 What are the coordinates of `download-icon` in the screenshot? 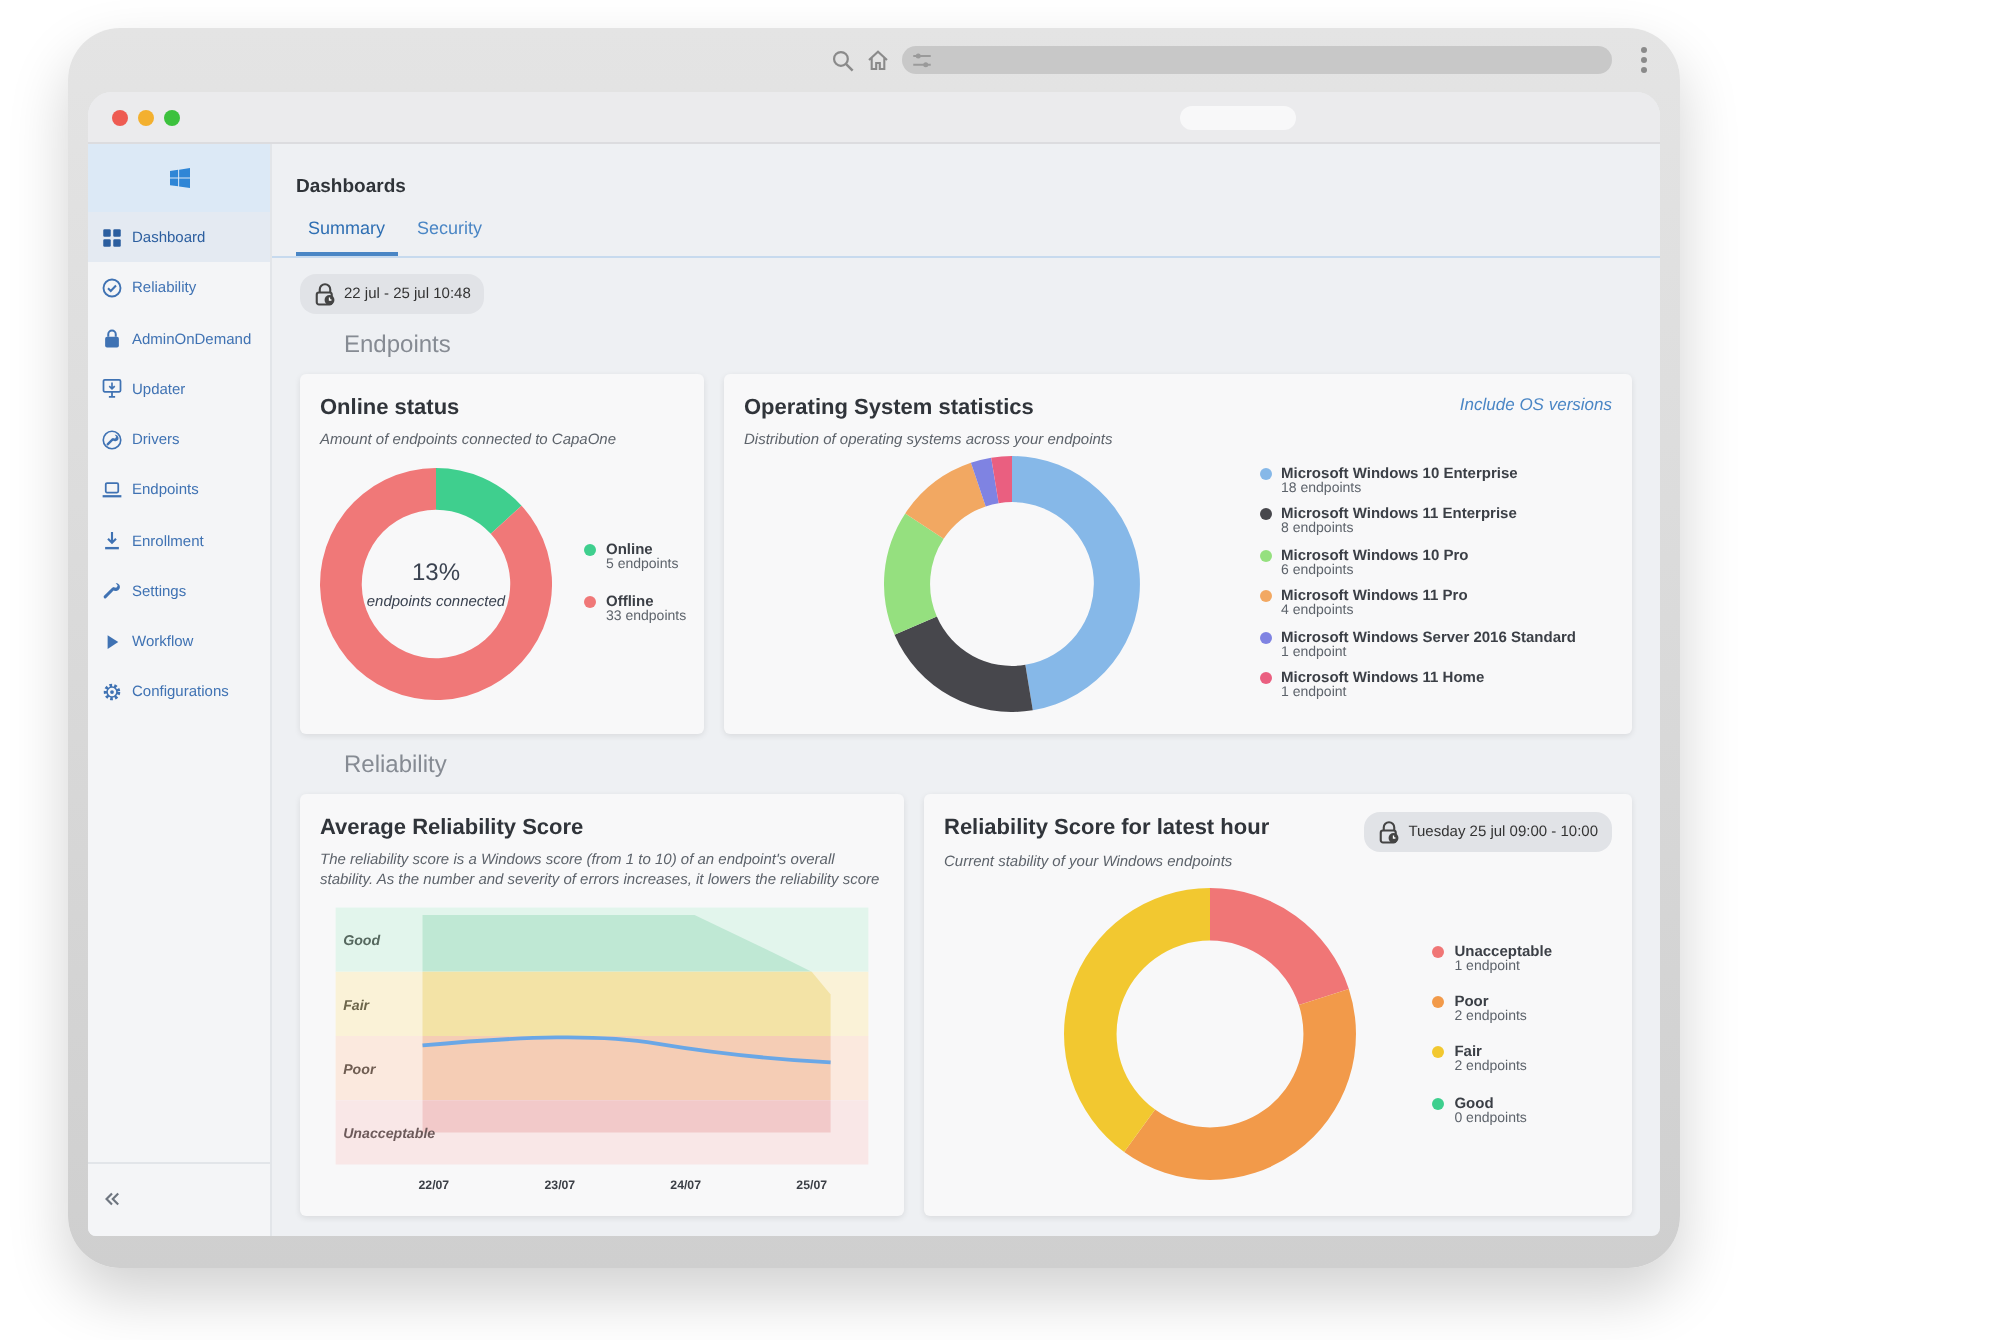 It's located at (112, 540).